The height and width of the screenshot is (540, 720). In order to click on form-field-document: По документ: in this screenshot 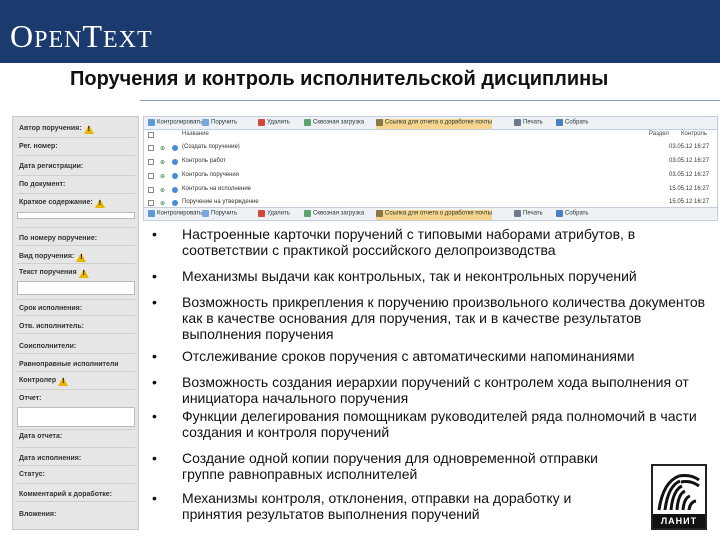, I will do `click(75, 184)`.